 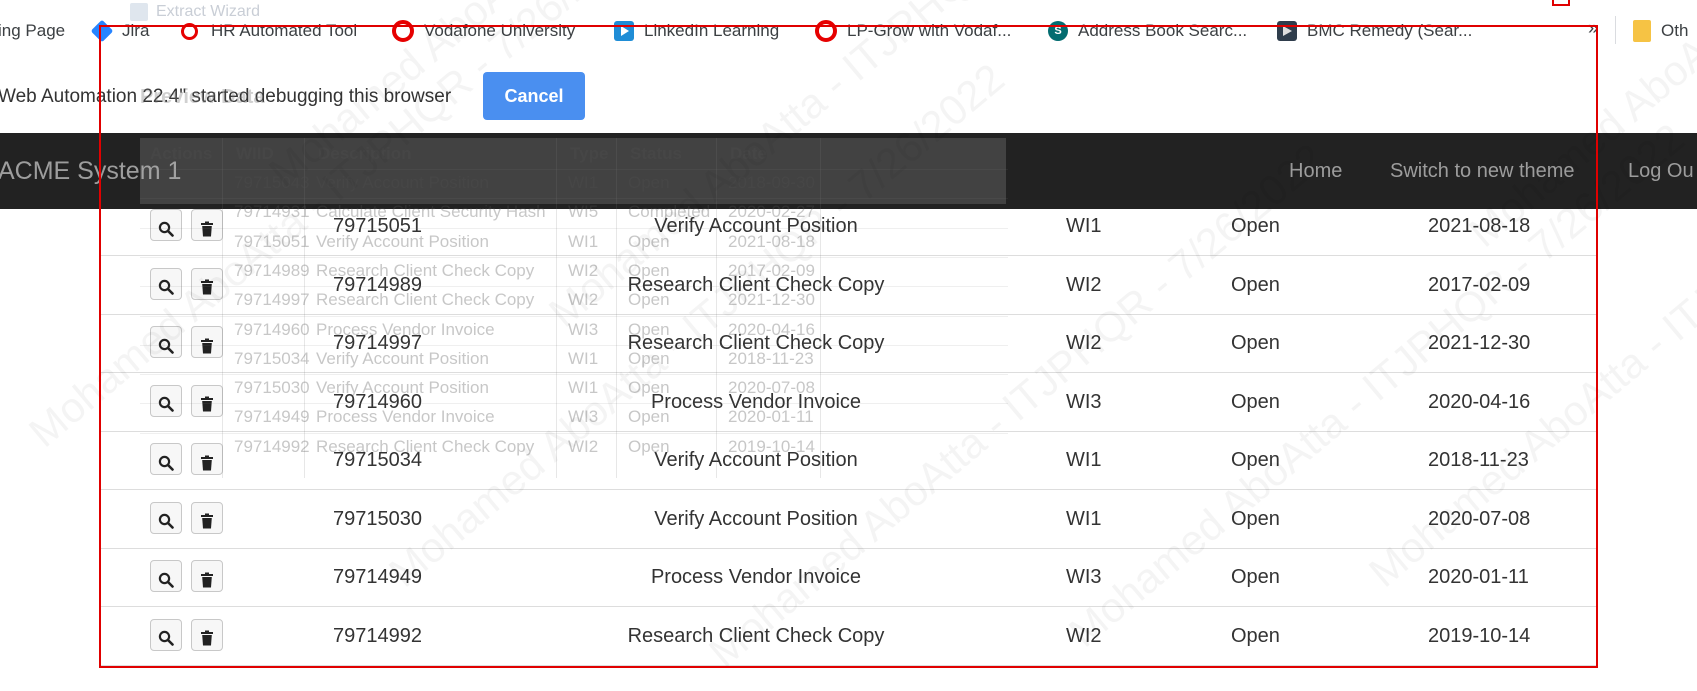 I want to click on nav-switch-theme-link: Switch to new theme, so click(x=1482, y=171).